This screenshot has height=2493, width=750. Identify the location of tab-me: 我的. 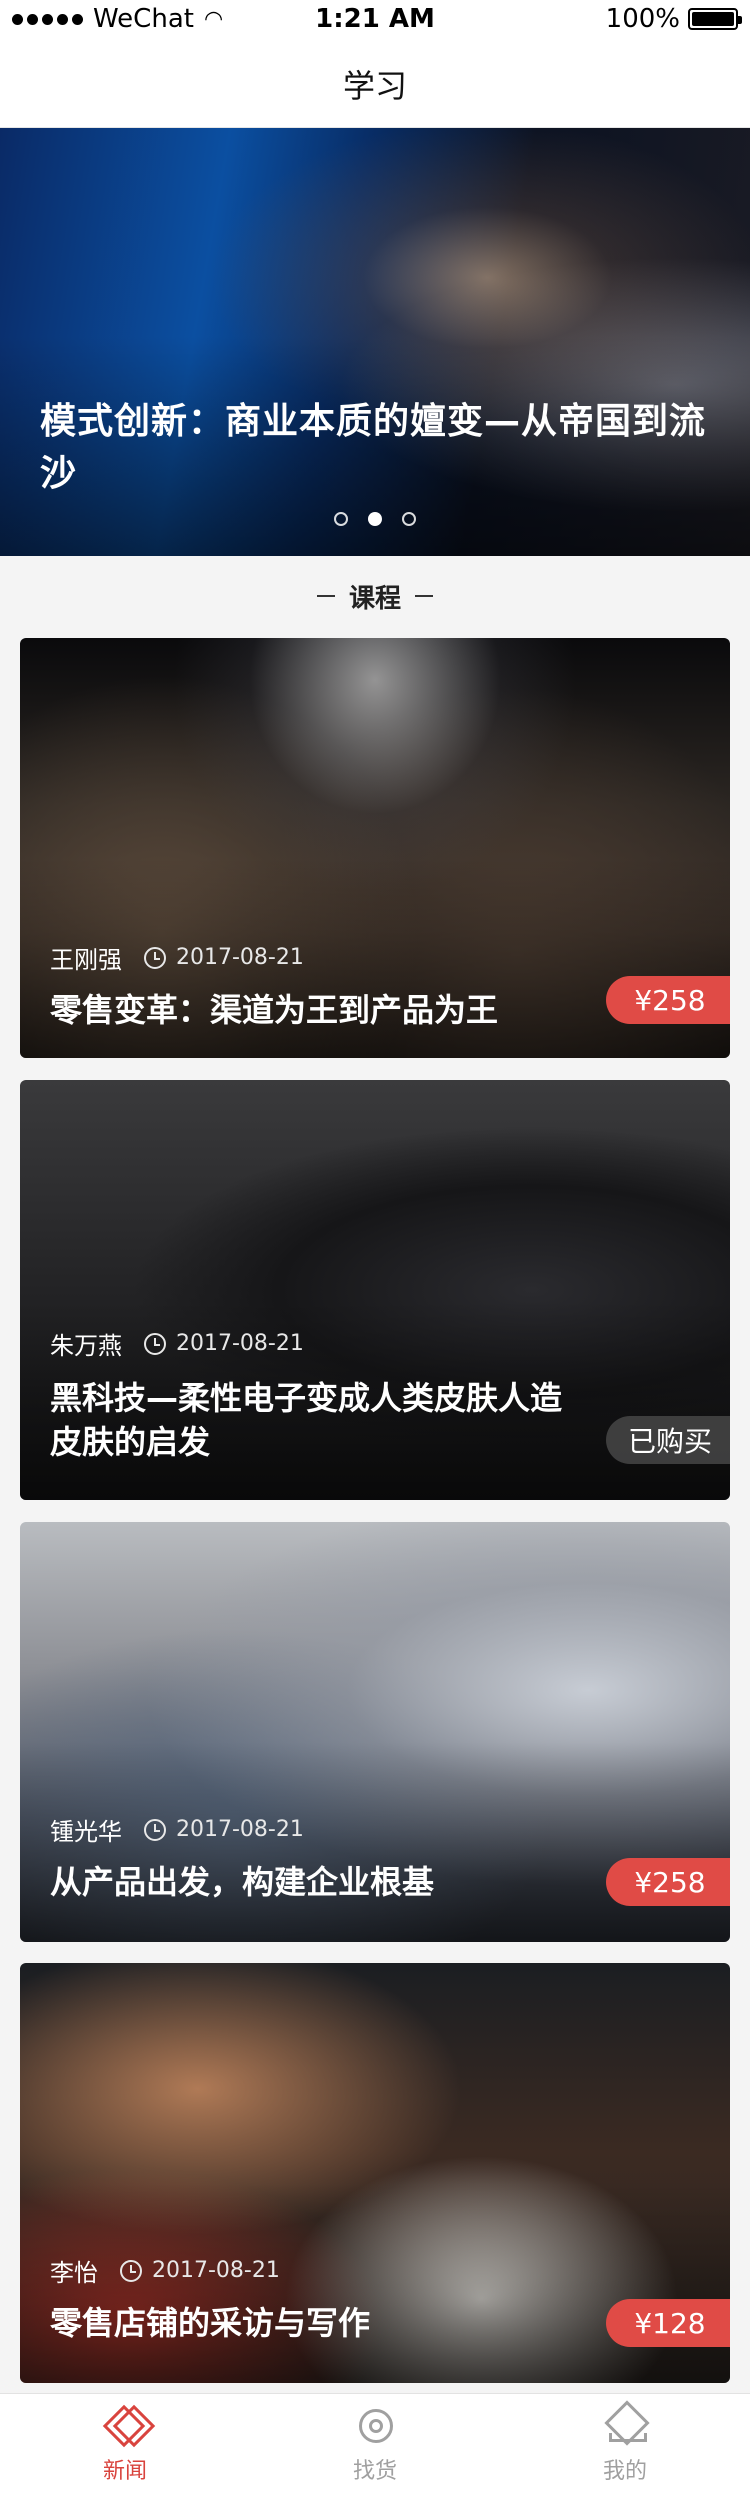
(625, 2443).